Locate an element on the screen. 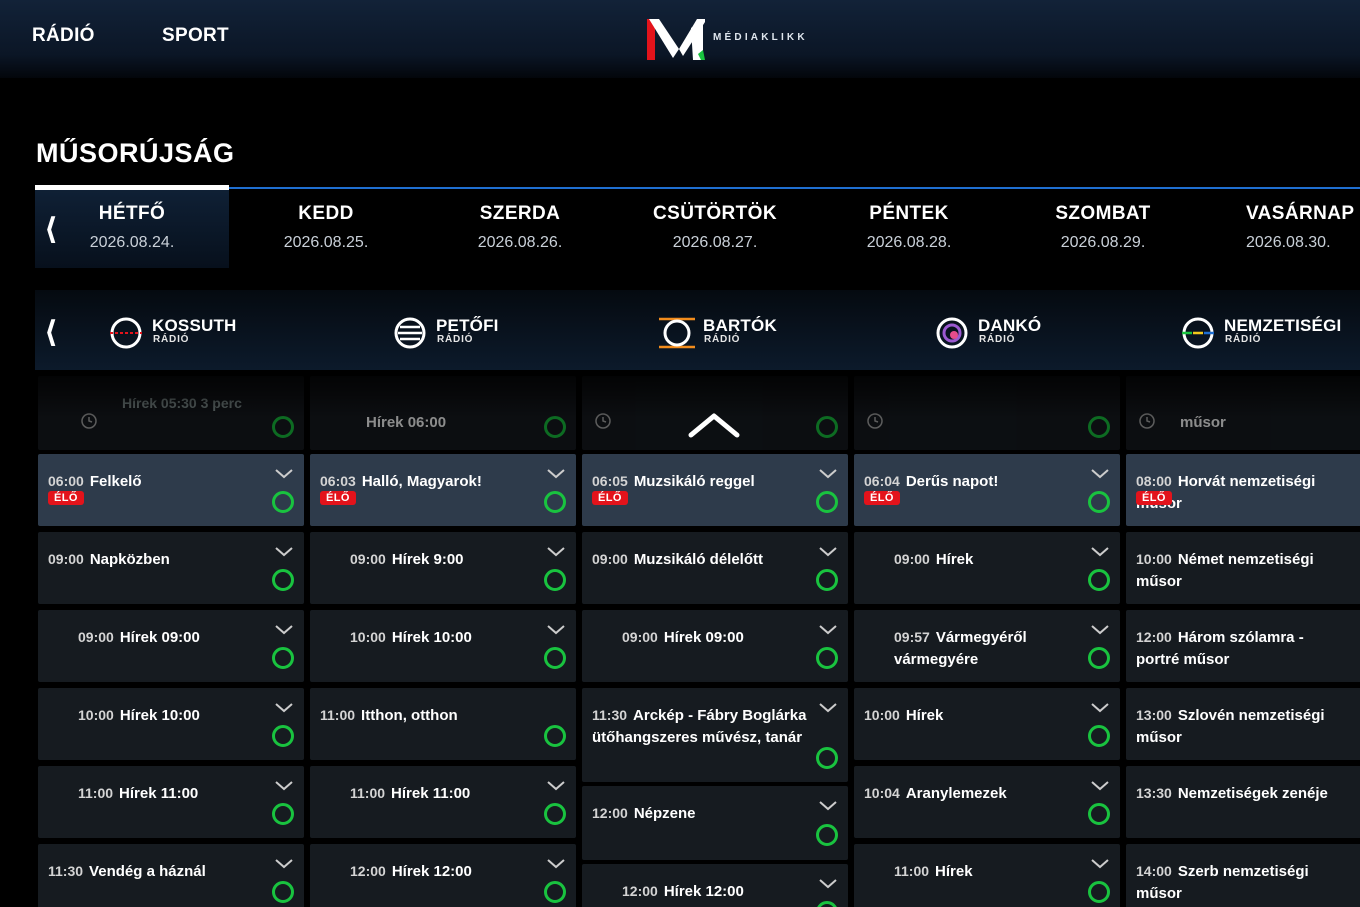 This screenshot has width=1360, height=907. station-danko: DANKÓ RÁDIÓ is located at coordinates (994, 333).